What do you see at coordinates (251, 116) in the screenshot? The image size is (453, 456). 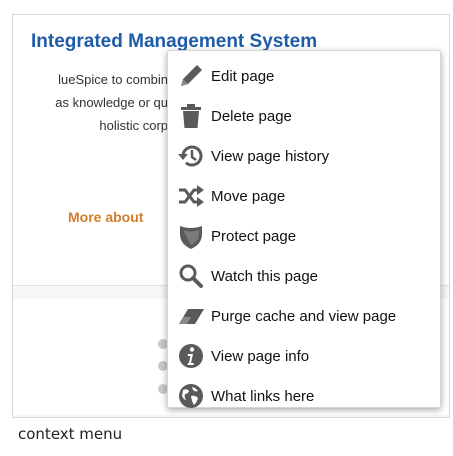 I see `menu-item-label: Delete page` at bounding box center [251, 116].